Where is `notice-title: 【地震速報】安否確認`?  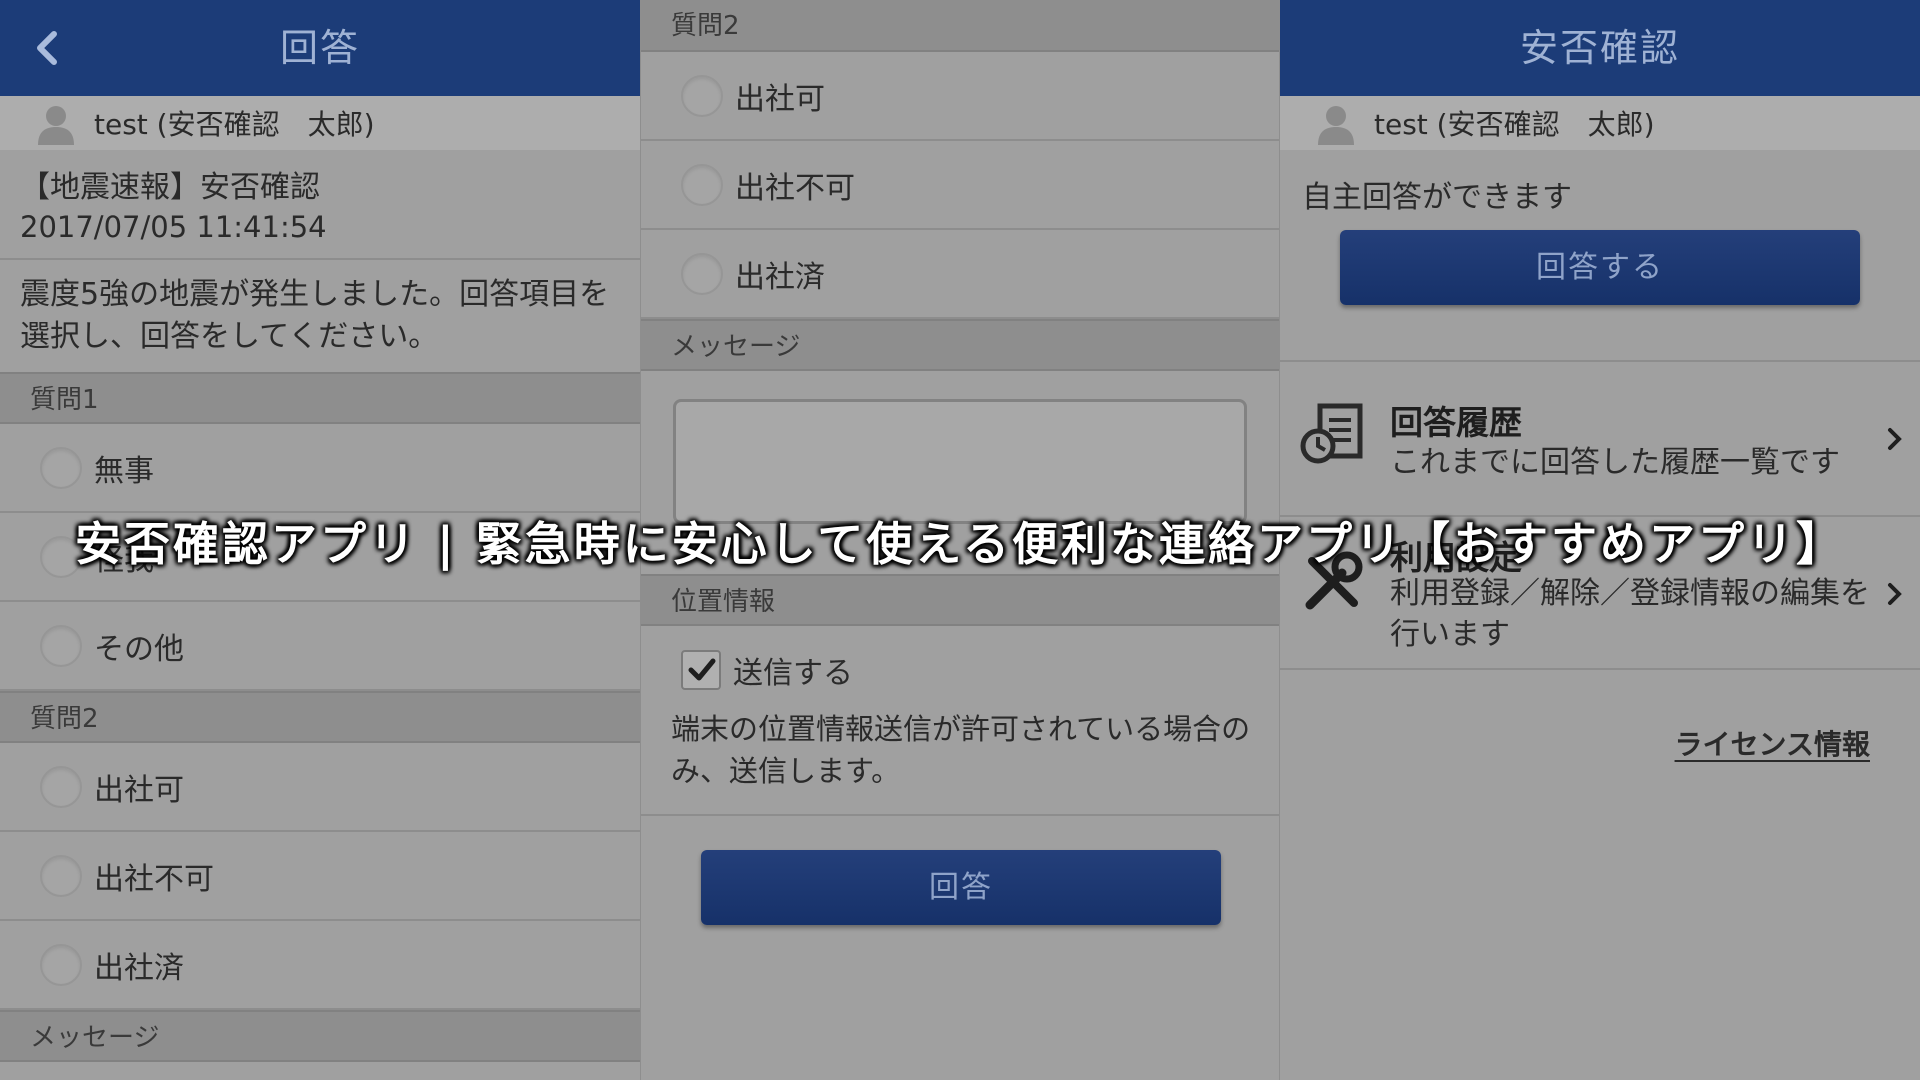 notice-title: 【地震速報】安否確認 is located at coordinates (170, 187).